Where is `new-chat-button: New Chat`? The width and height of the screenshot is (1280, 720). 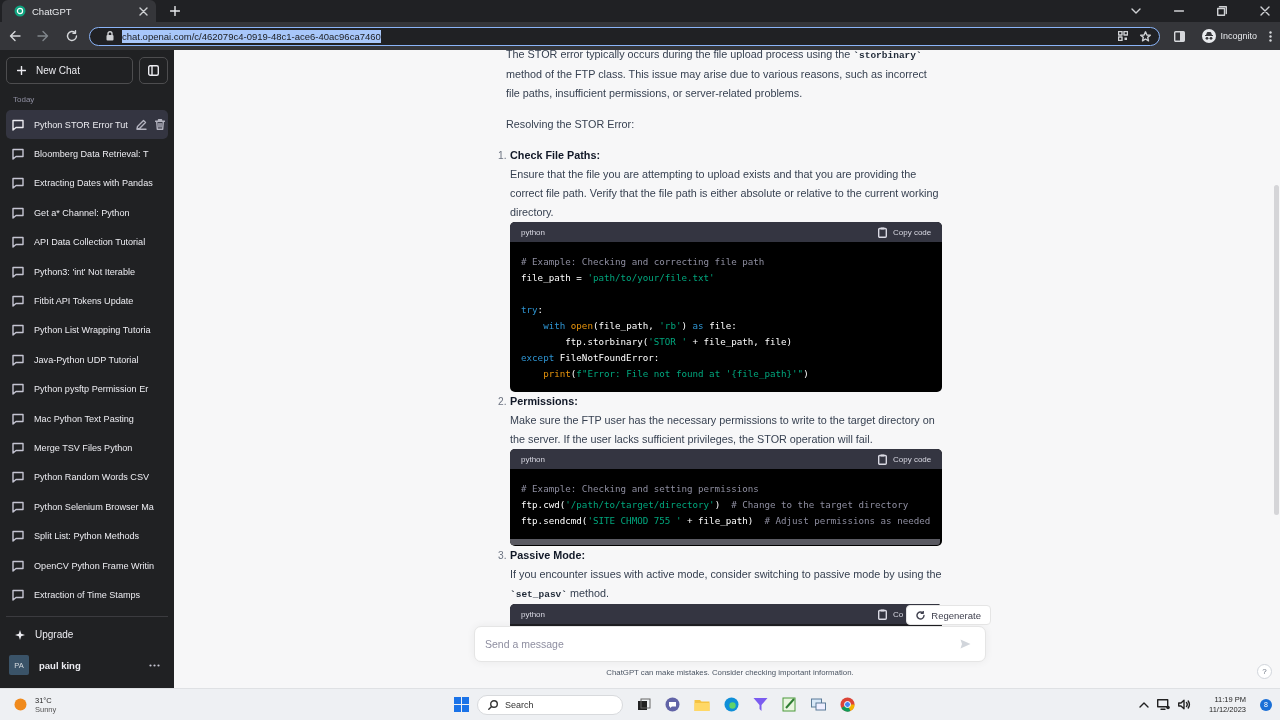
new-chat-button: New Chat is located at coordinates (69, 70).